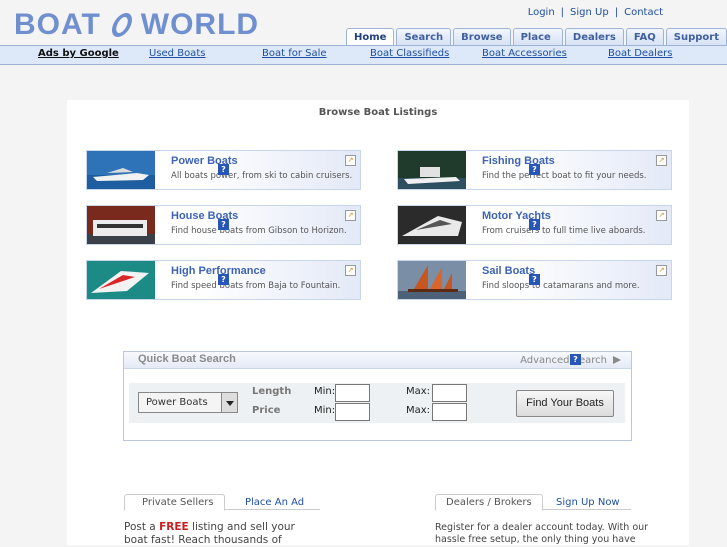 The width and height of the screenshot is (727, 547). What do you see at coordinates (418, 391) in the screenshot?
I see `length-max-label: Max:` at bounding box center [418, 391].